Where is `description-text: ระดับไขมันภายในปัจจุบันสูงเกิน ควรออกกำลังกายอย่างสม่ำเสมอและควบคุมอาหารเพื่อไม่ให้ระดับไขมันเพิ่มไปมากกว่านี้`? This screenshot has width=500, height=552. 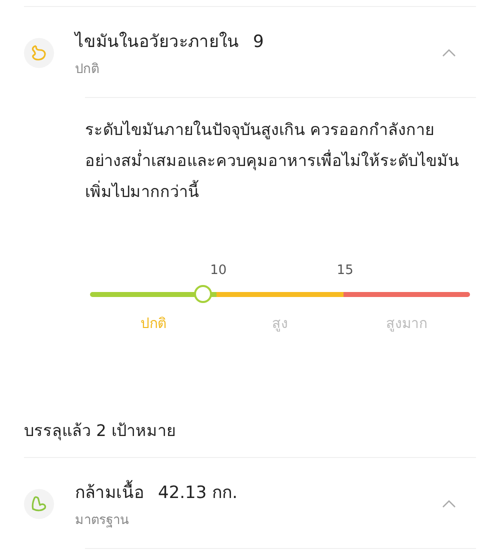 description-text: ระดับไขมันภายในปัจจุบันสูงเกิน ควรออกกำลังกายอย่างสม่ำเสมอและควบคุมอาหารเพื่อไม่ให้ระดับไขมันเพิ่มไปมากกว่านี้ is located at coordinates (272, 161).